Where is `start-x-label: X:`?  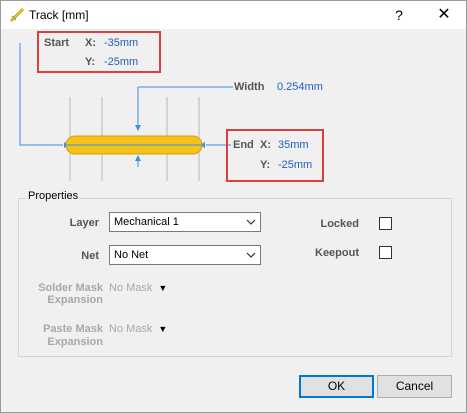
start-x-label: X: is located at coordinates (90, 43).